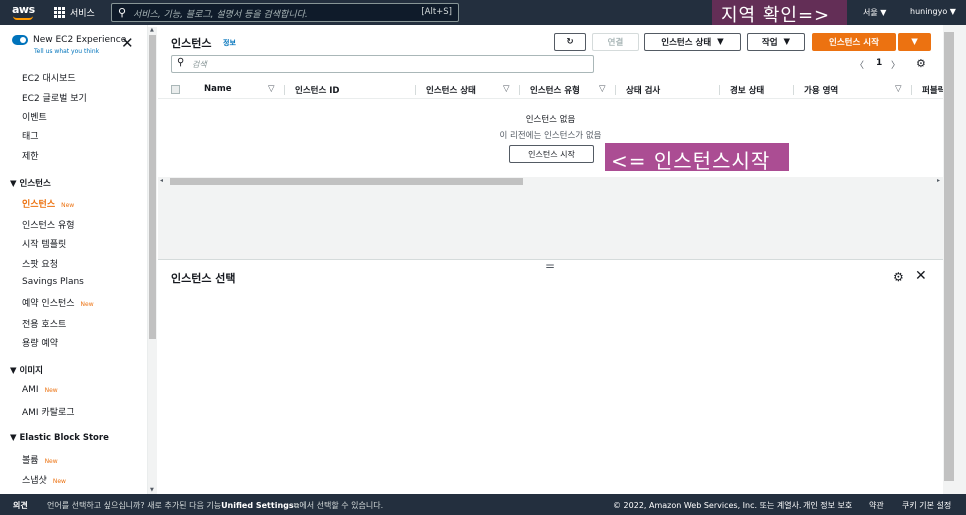 Image resolution: width=966 pixels, height=515 pixels. I want to click on column-public: 퍼블릭, so click(933, 90).